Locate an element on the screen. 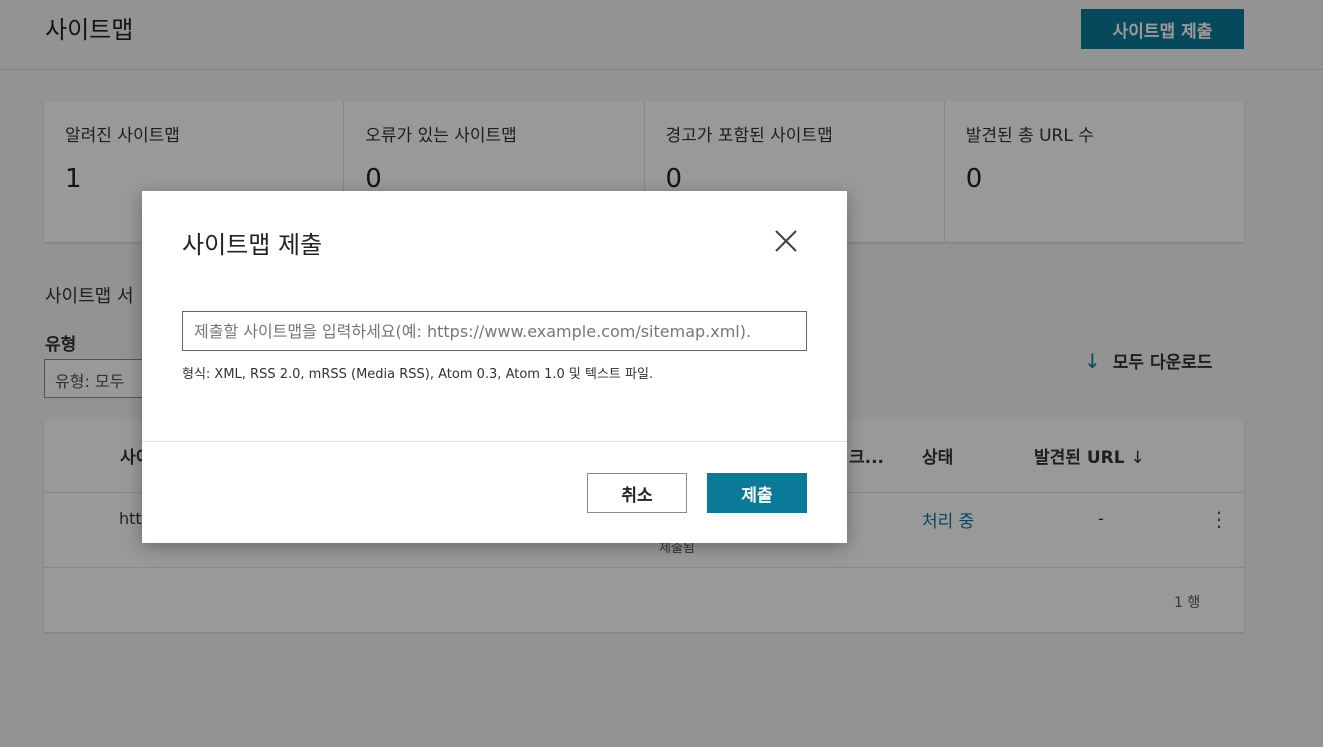 The height and width of the screenshot is (747, 1323). close-icon is located at coordinates (786, 241).